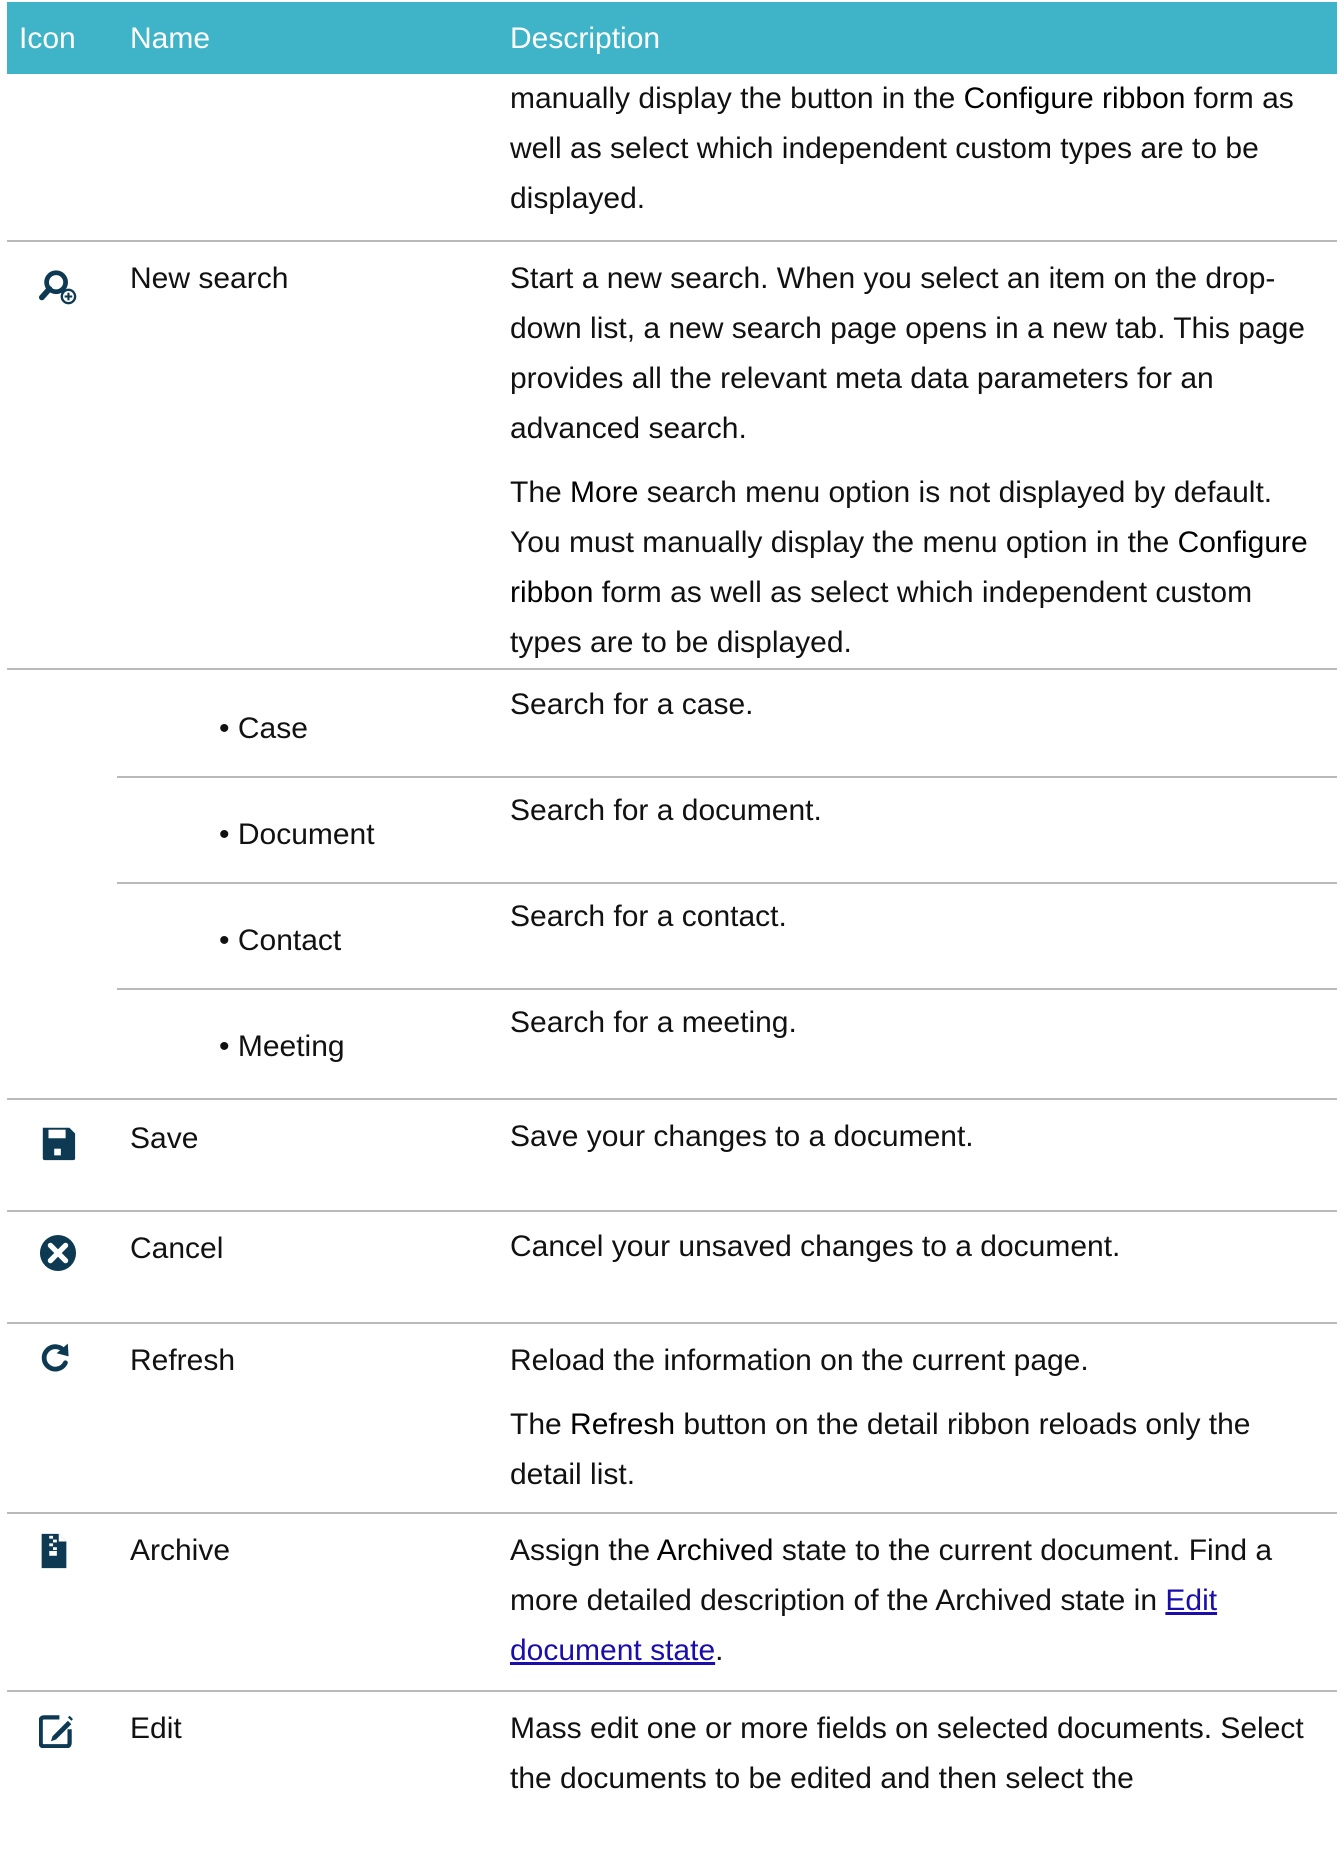  Describe the element at coordinates (282, 1046) in the screenshot. I see `sub-item-name: • Meeting` at that location.